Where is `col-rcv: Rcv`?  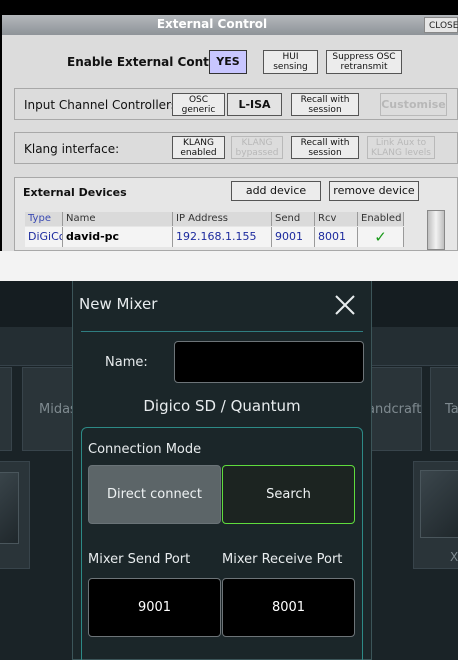
col-rcv: Rcv is located at coordinates (336, 219).